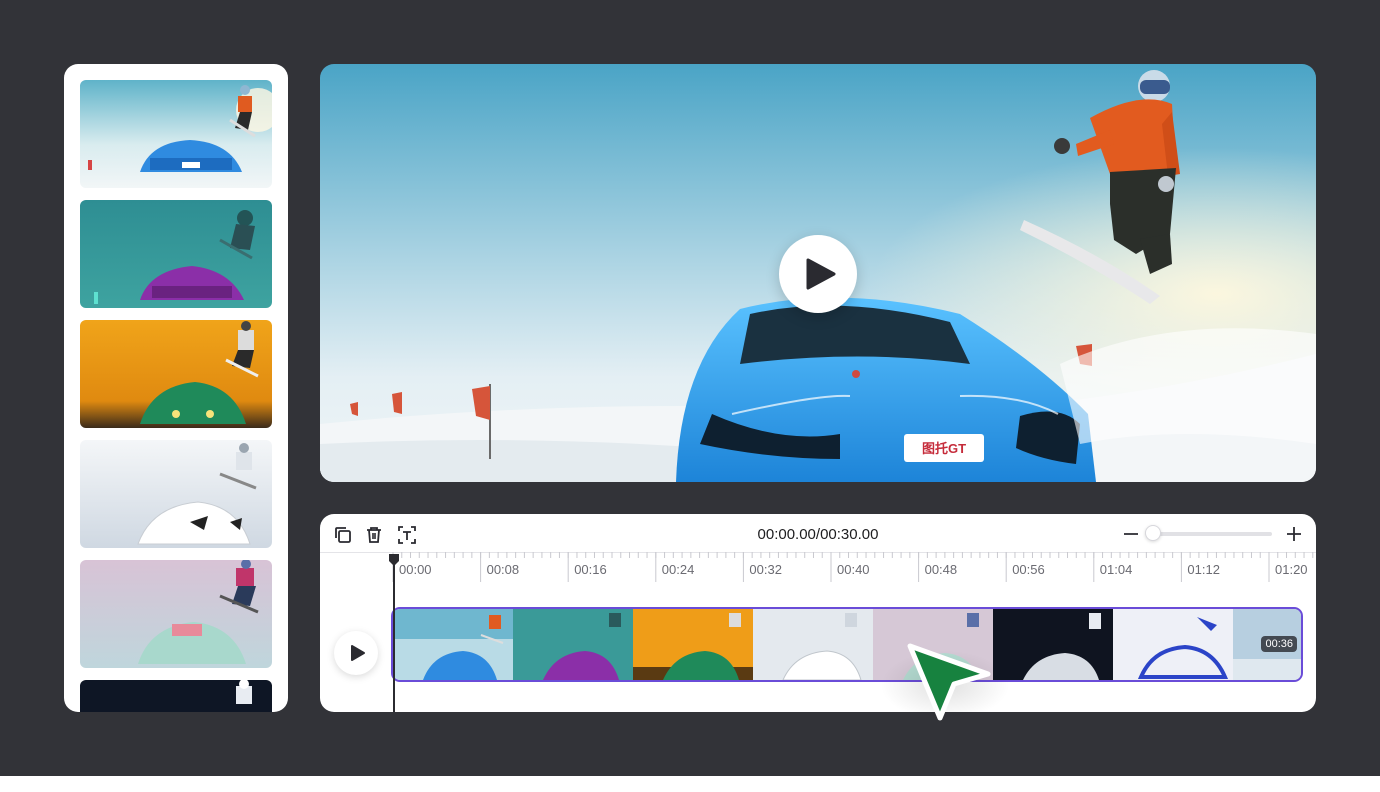 This screenshot has height=792, width=1380. Describe the element at coordinates (1116, 569) in the screenshot. I see `ruler-tick-label: 01:04` at that location.